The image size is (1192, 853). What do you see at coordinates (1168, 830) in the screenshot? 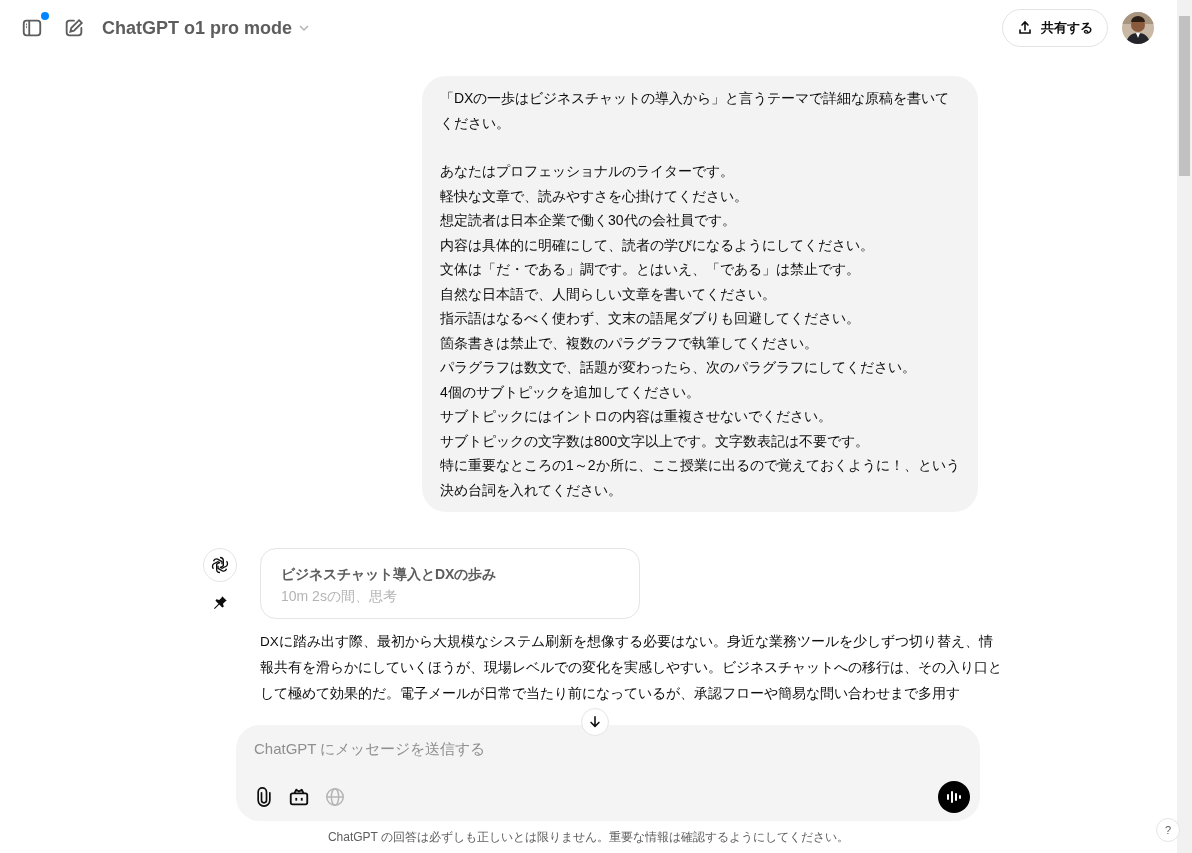
I see `help-button: ?` at bounding box center [1168, 830].